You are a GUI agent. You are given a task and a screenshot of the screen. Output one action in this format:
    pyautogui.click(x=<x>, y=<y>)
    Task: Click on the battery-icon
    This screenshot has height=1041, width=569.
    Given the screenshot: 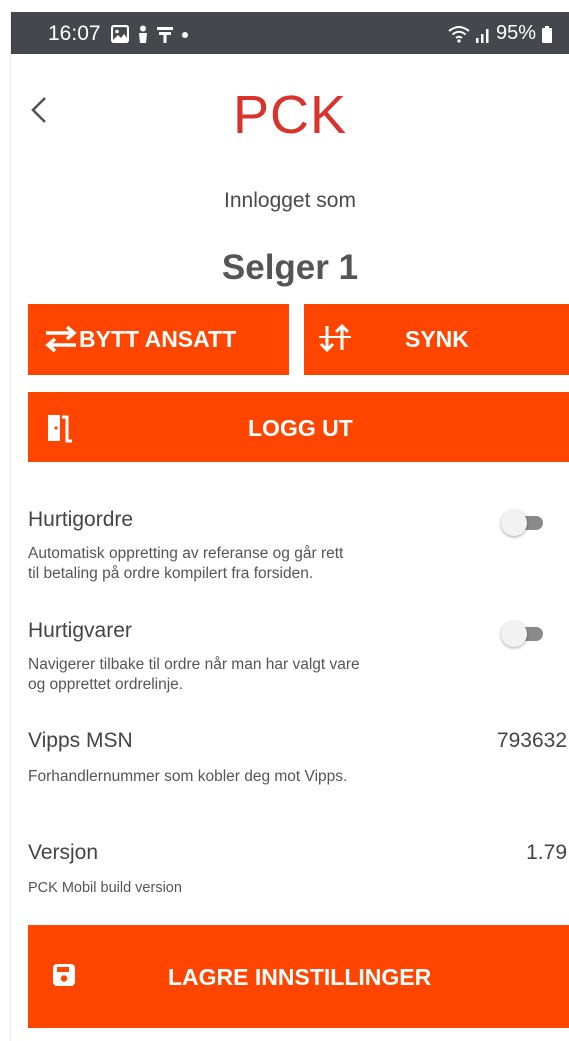 What is the action you would take?
    pyautogui.click(x=547, y=34)
    